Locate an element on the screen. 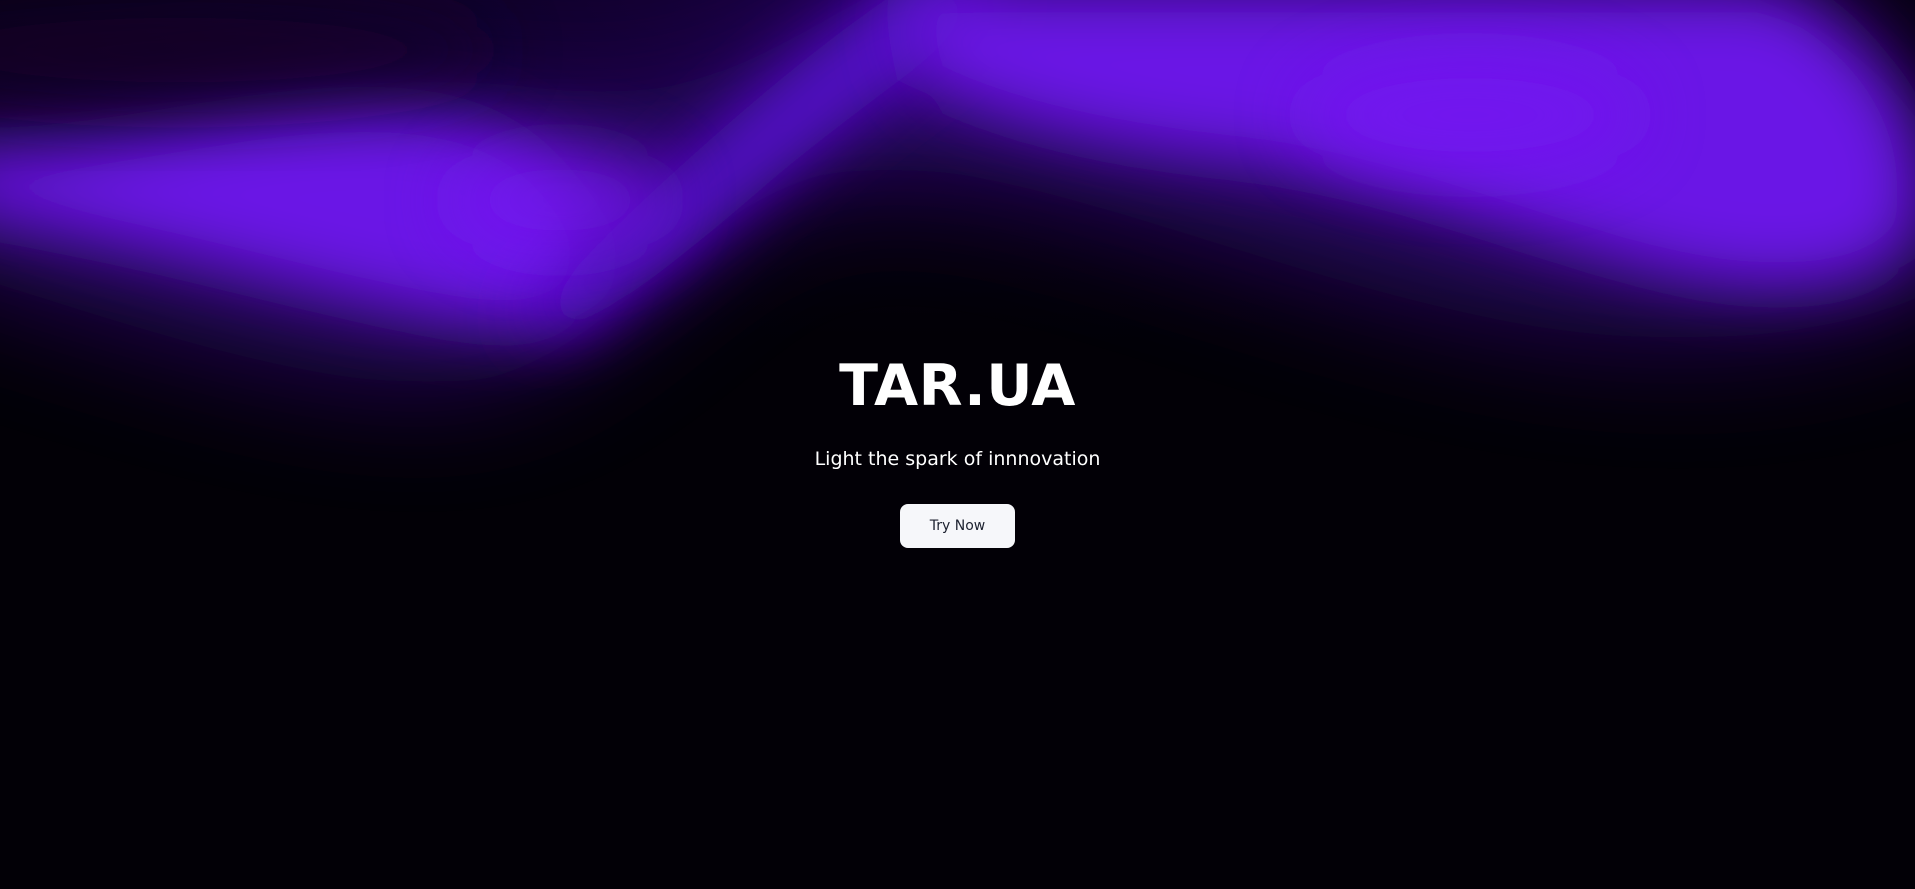 This screenshot has width=1915, height=889. hero-tagline: Light the spark of innnovation is located at coordinates (957, 459).